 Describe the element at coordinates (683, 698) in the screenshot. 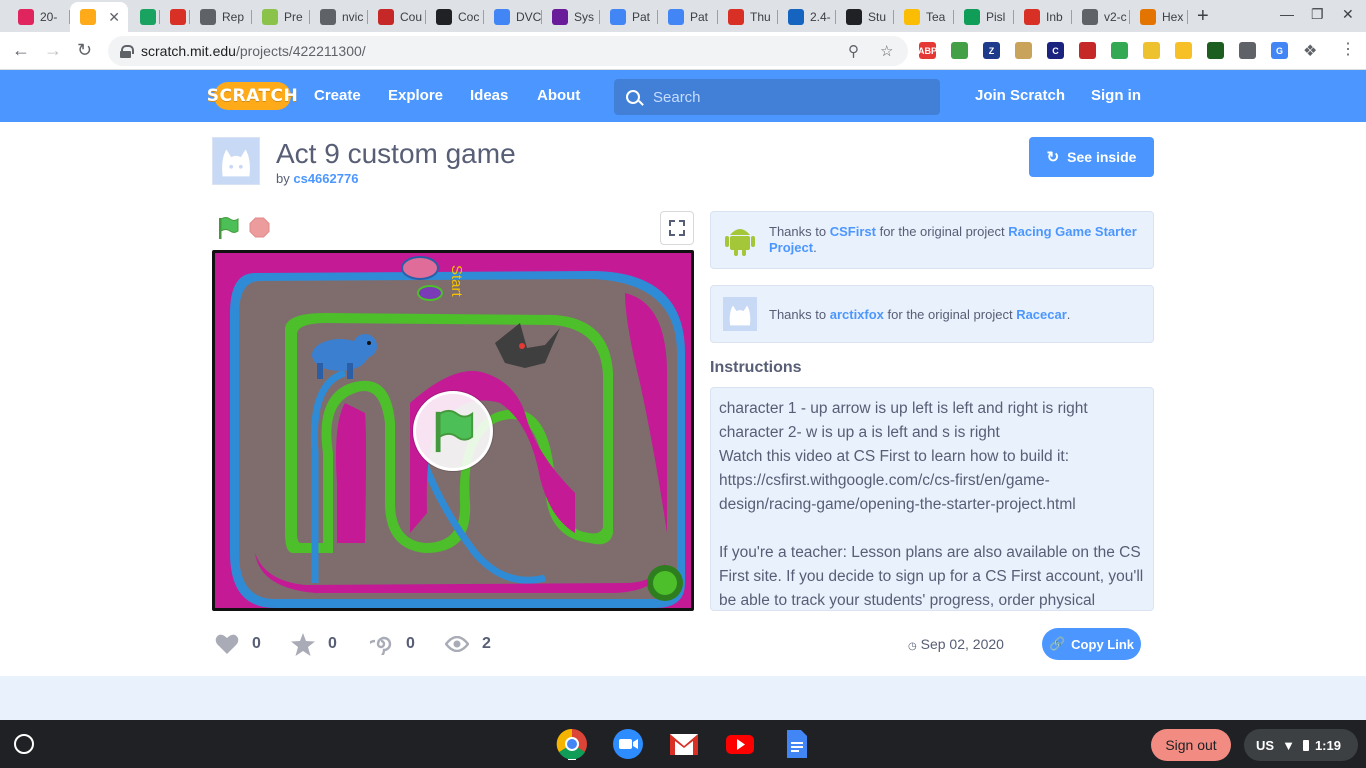

I see `comments-section` at that location.